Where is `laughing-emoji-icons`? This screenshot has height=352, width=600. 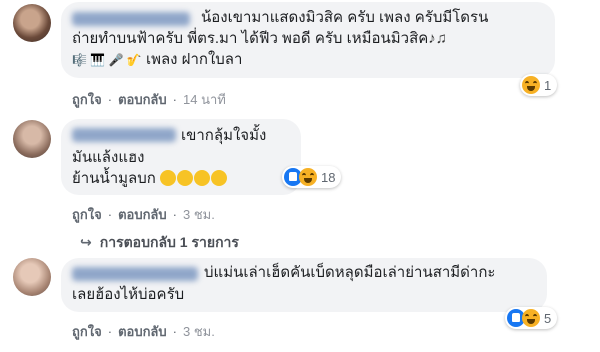
laughing-emoji-icons is located at coordinates (194, 178).